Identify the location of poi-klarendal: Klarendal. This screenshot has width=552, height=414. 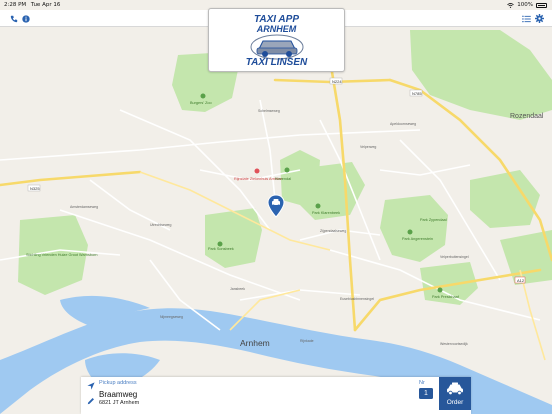
(283, 179).